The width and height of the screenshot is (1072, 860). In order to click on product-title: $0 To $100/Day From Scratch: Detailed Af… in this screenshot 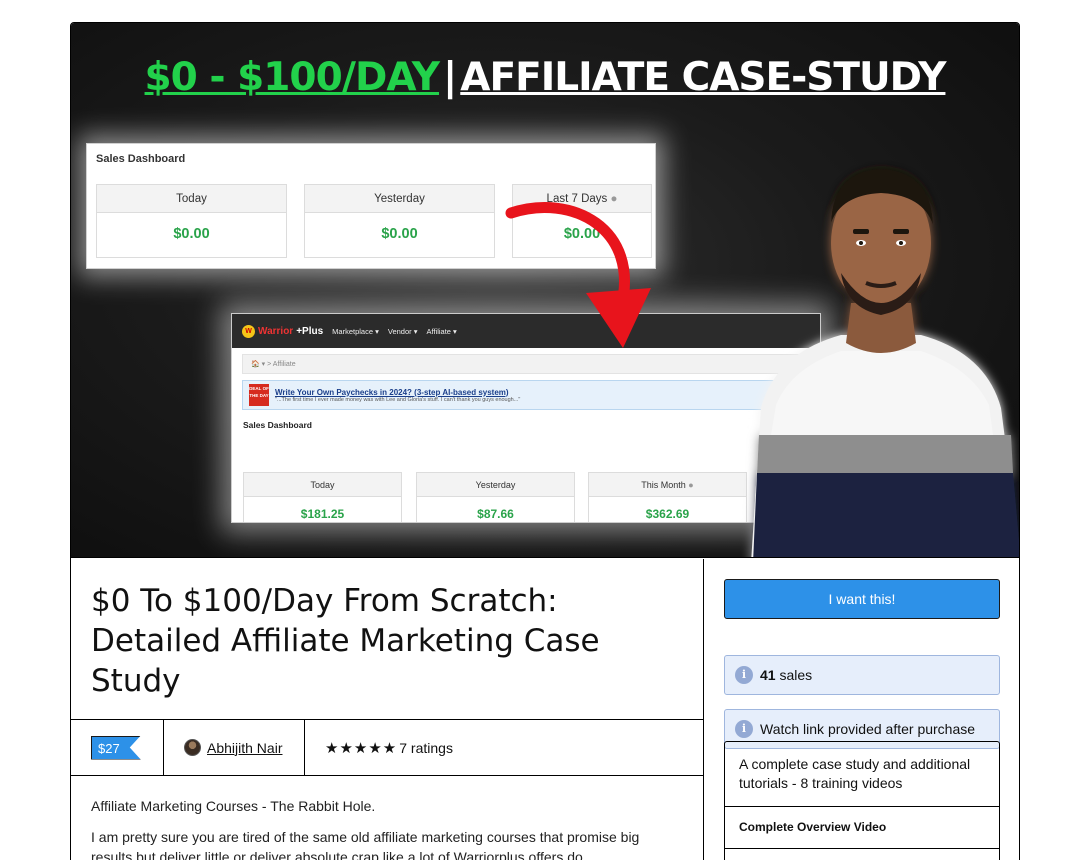, I will do `click(345, 641)`.